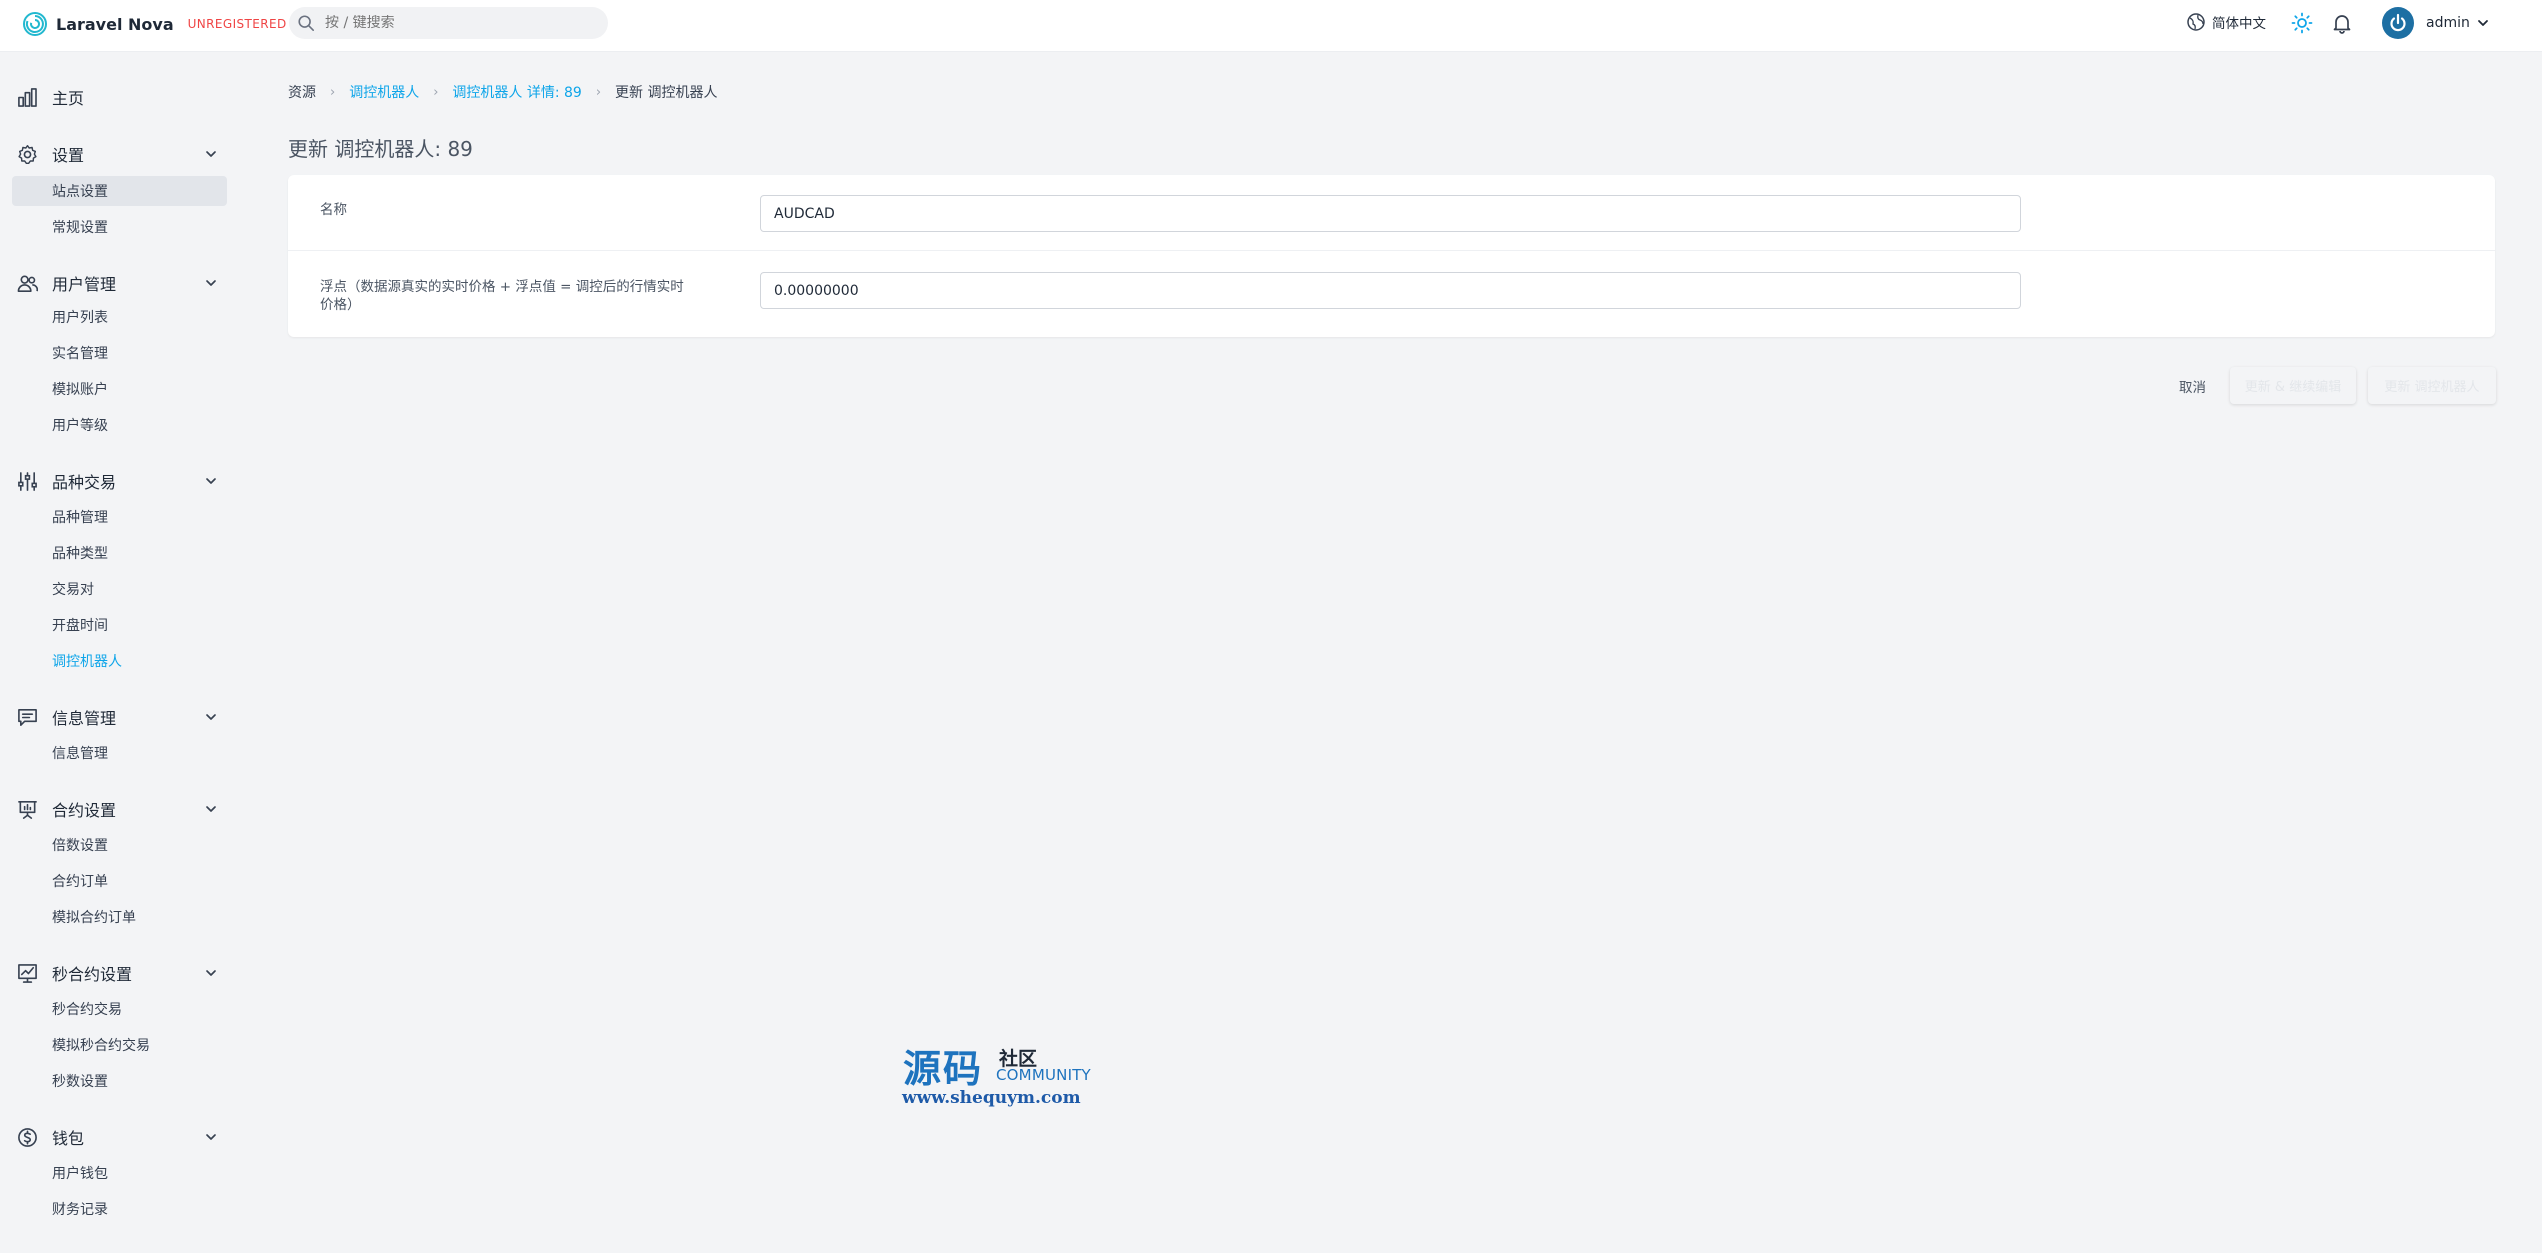 The height and width of the screenshot is (1253, 2542). I want to click on avatar, so click(2398, 23).